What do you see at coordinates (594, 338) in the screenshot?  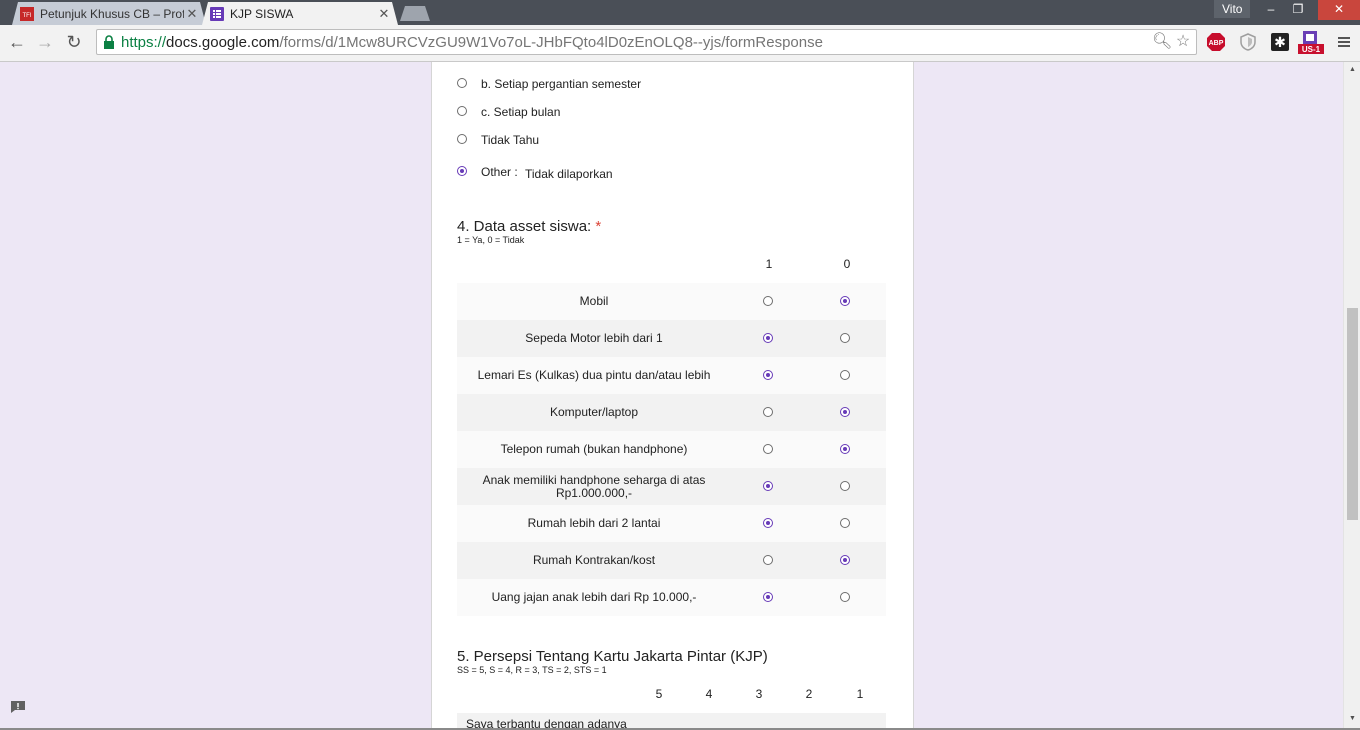 I see `row-label: Sepeda Motor lebih dari 1` at bounding box center [594, 338].